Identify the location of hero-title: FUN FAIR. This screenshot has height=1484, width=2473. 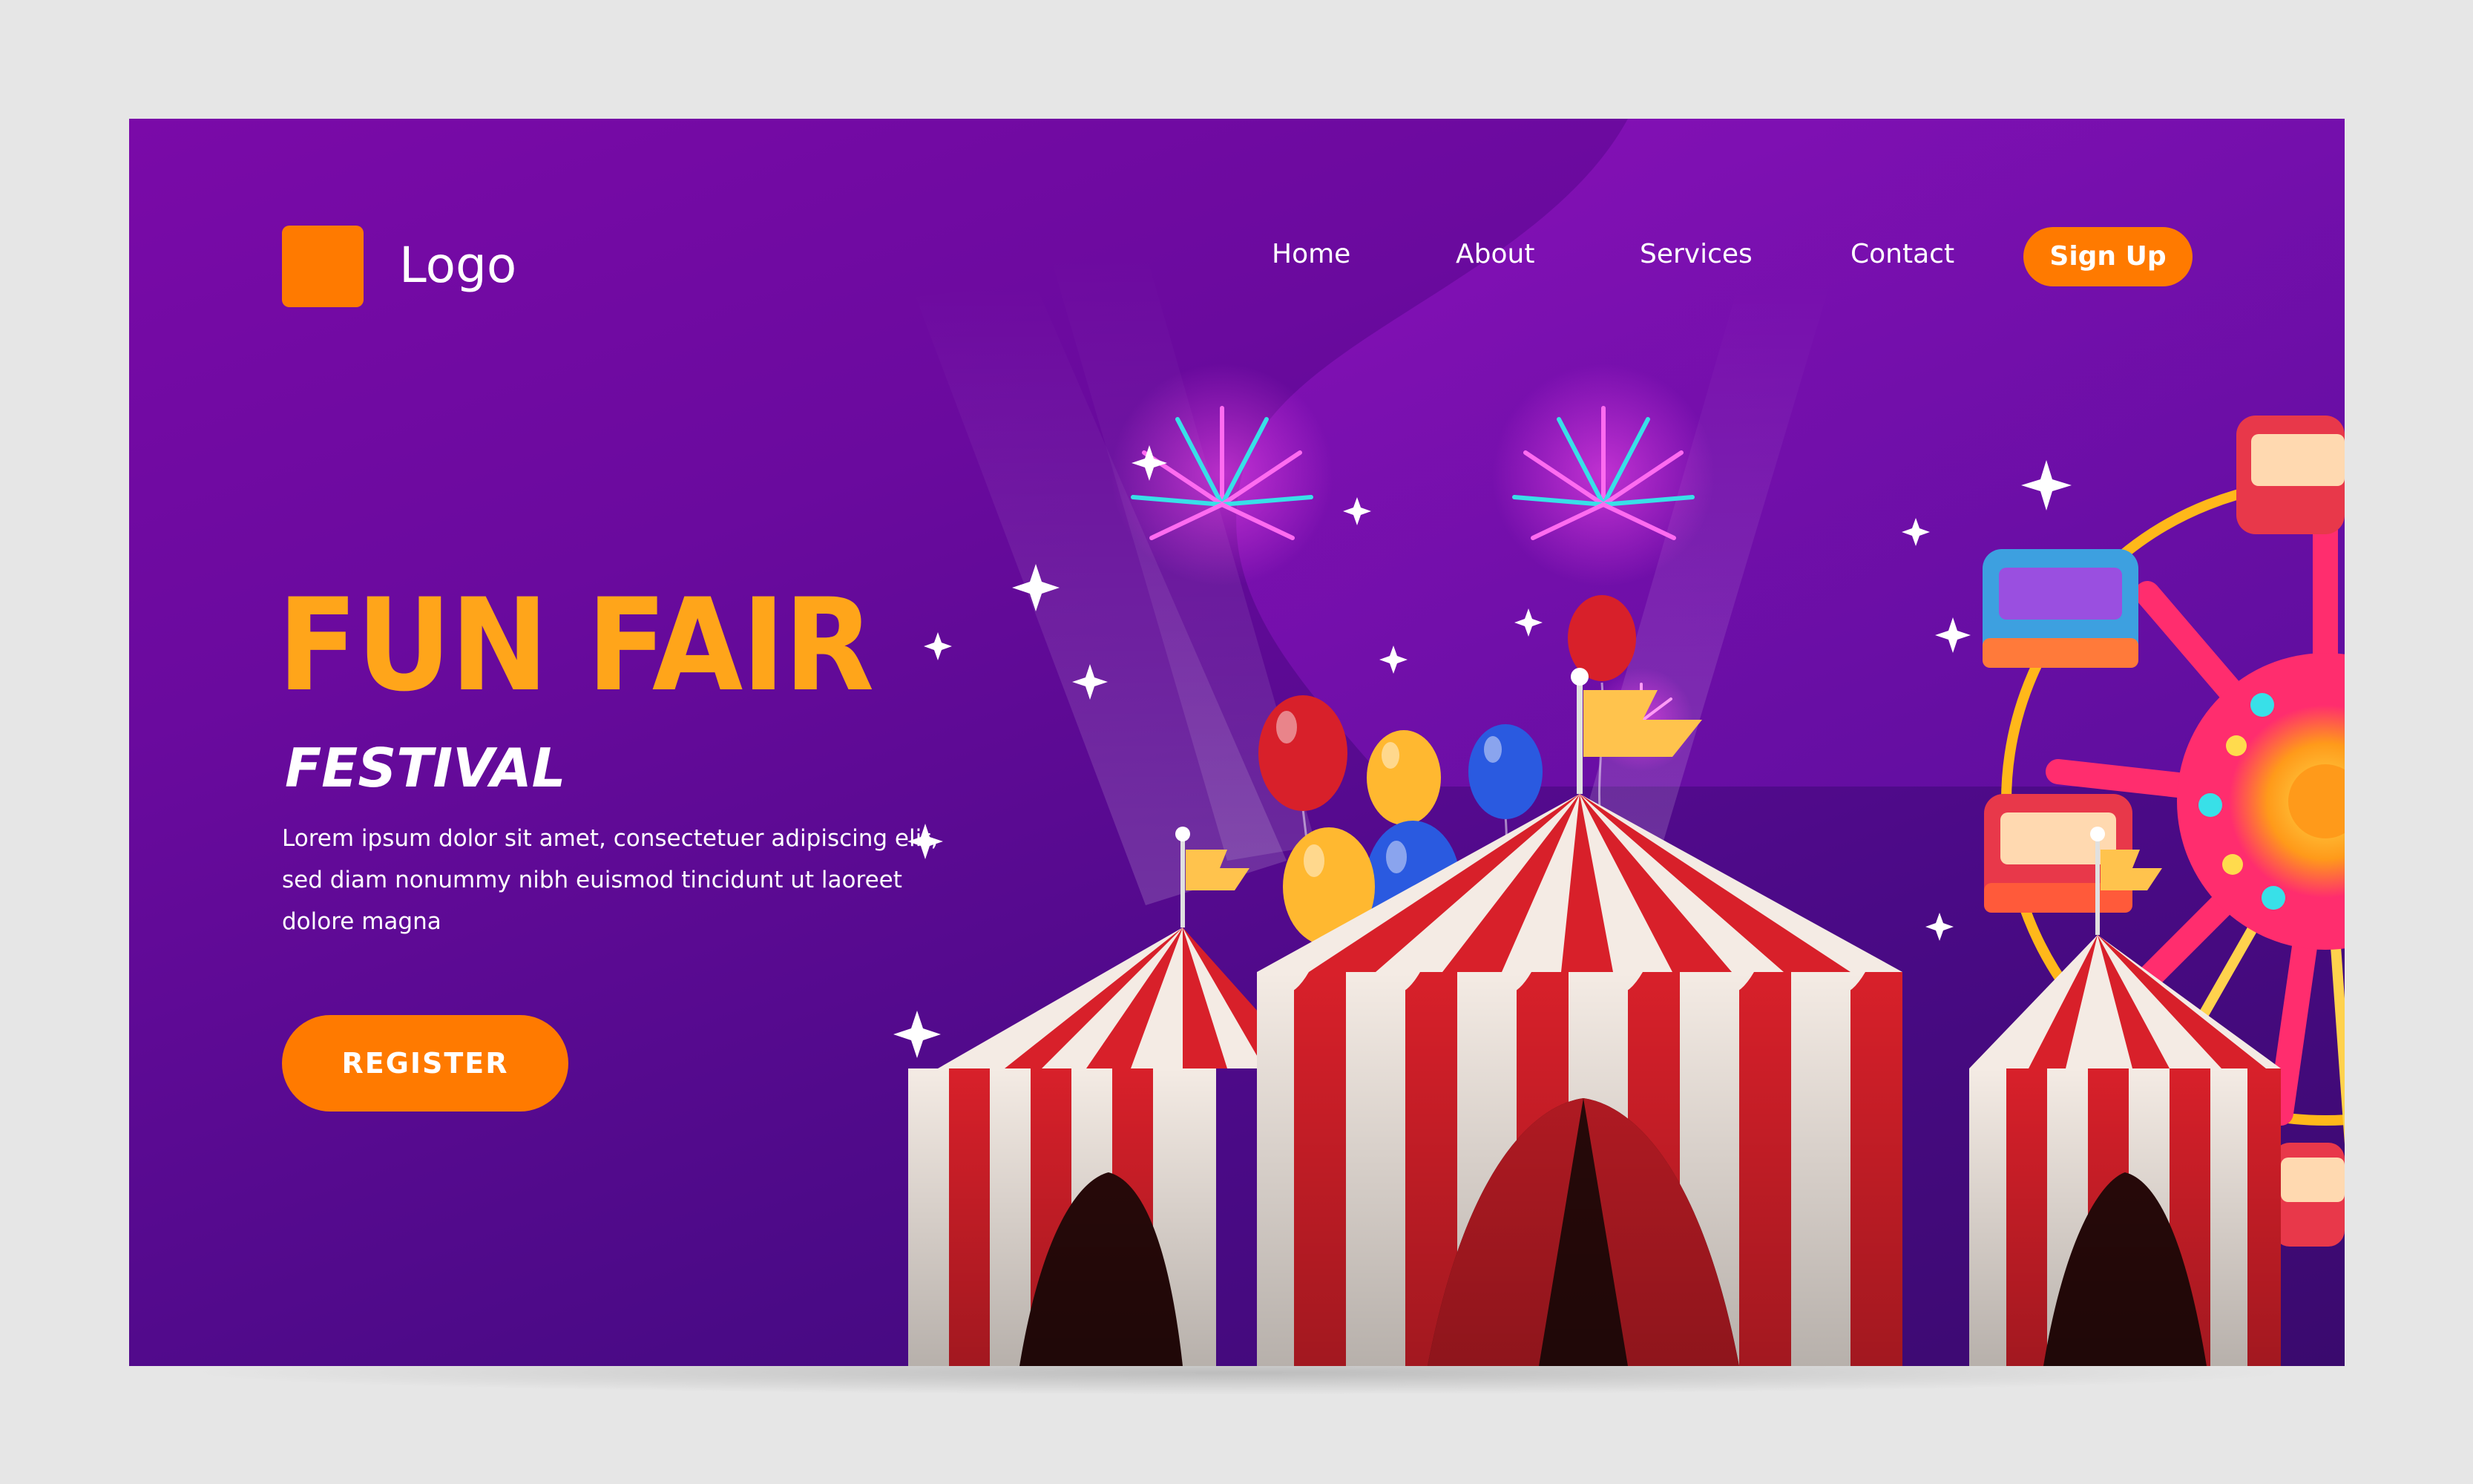
(575, 645).